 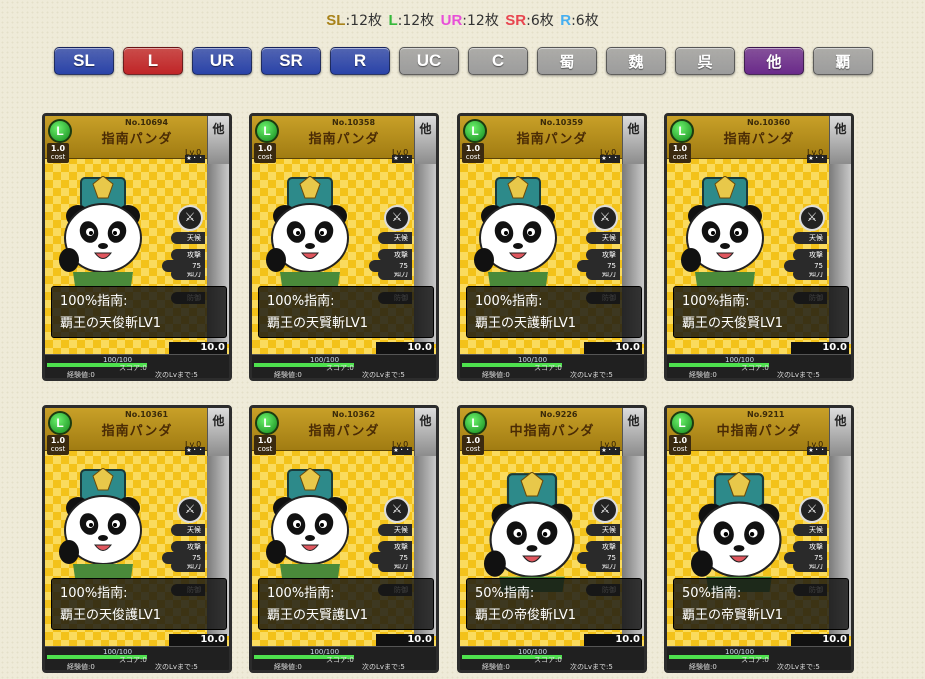 I want to click on filter-button-7: 蜀, so click(x=567, y=61).